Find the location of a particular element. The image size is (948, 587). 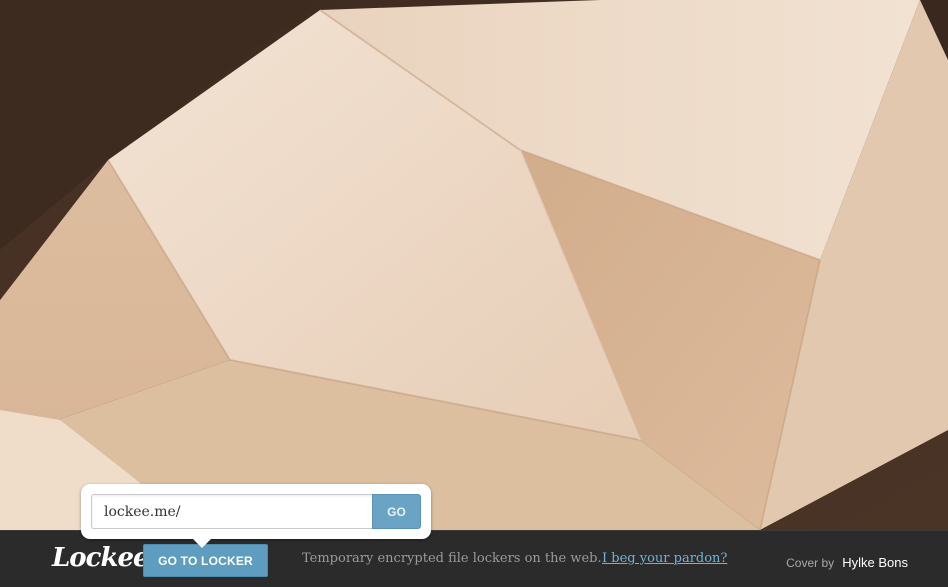

go-to-locker-button: GO TO LOCKER is located at coordinates (205, 560).